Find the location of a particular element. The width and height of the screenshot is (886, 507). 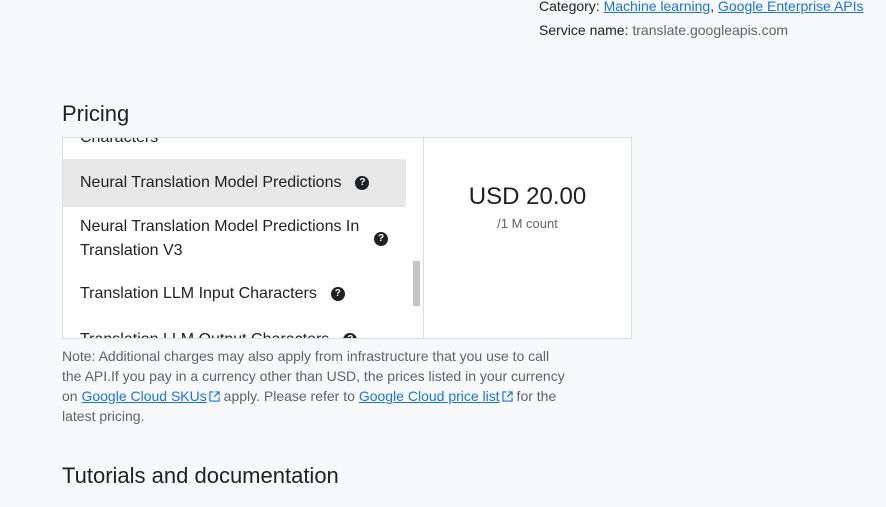

category-link-machine-learning: Machine learning is located at coordinates (657, 7).